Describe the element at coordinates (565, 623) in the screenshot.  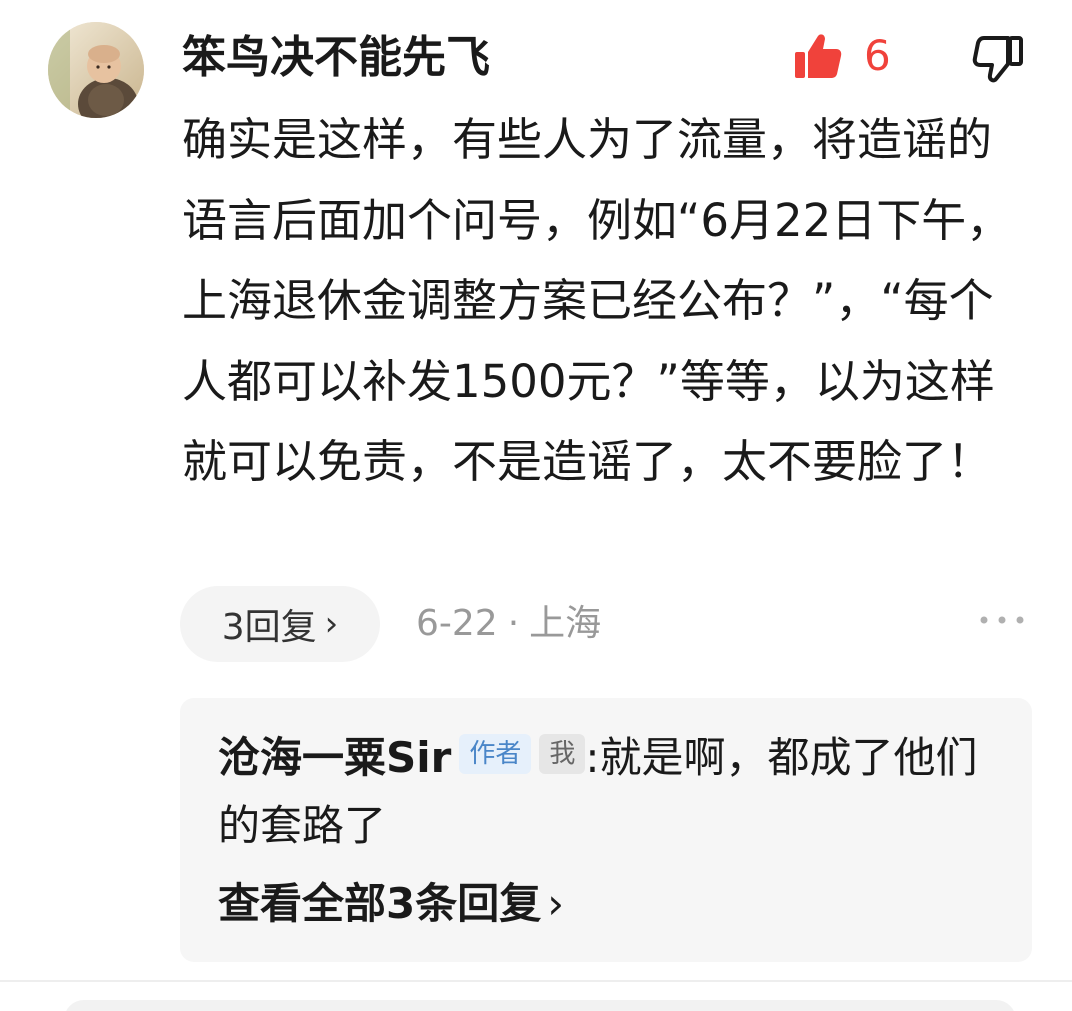
I see `comment-location: 上海` at that location.